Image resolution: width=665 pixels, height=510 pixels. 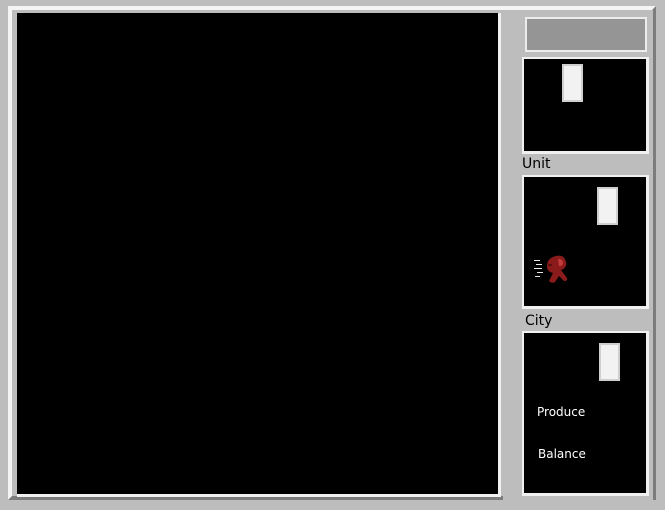 What do you see at coordinates (585, 242) in the screenshot?
I see `unit-pane` at bounding box center [585, 242].